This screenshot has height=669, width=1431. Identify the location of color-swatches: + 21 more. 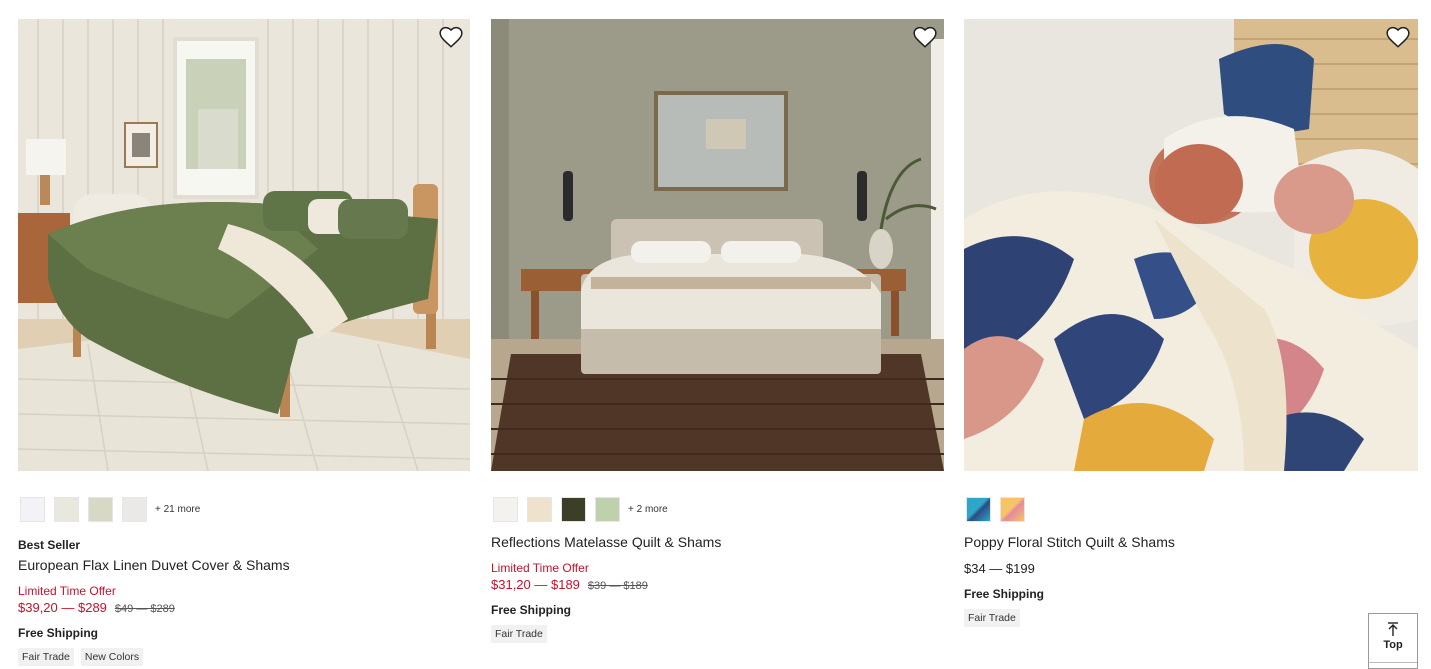
(110, 509).